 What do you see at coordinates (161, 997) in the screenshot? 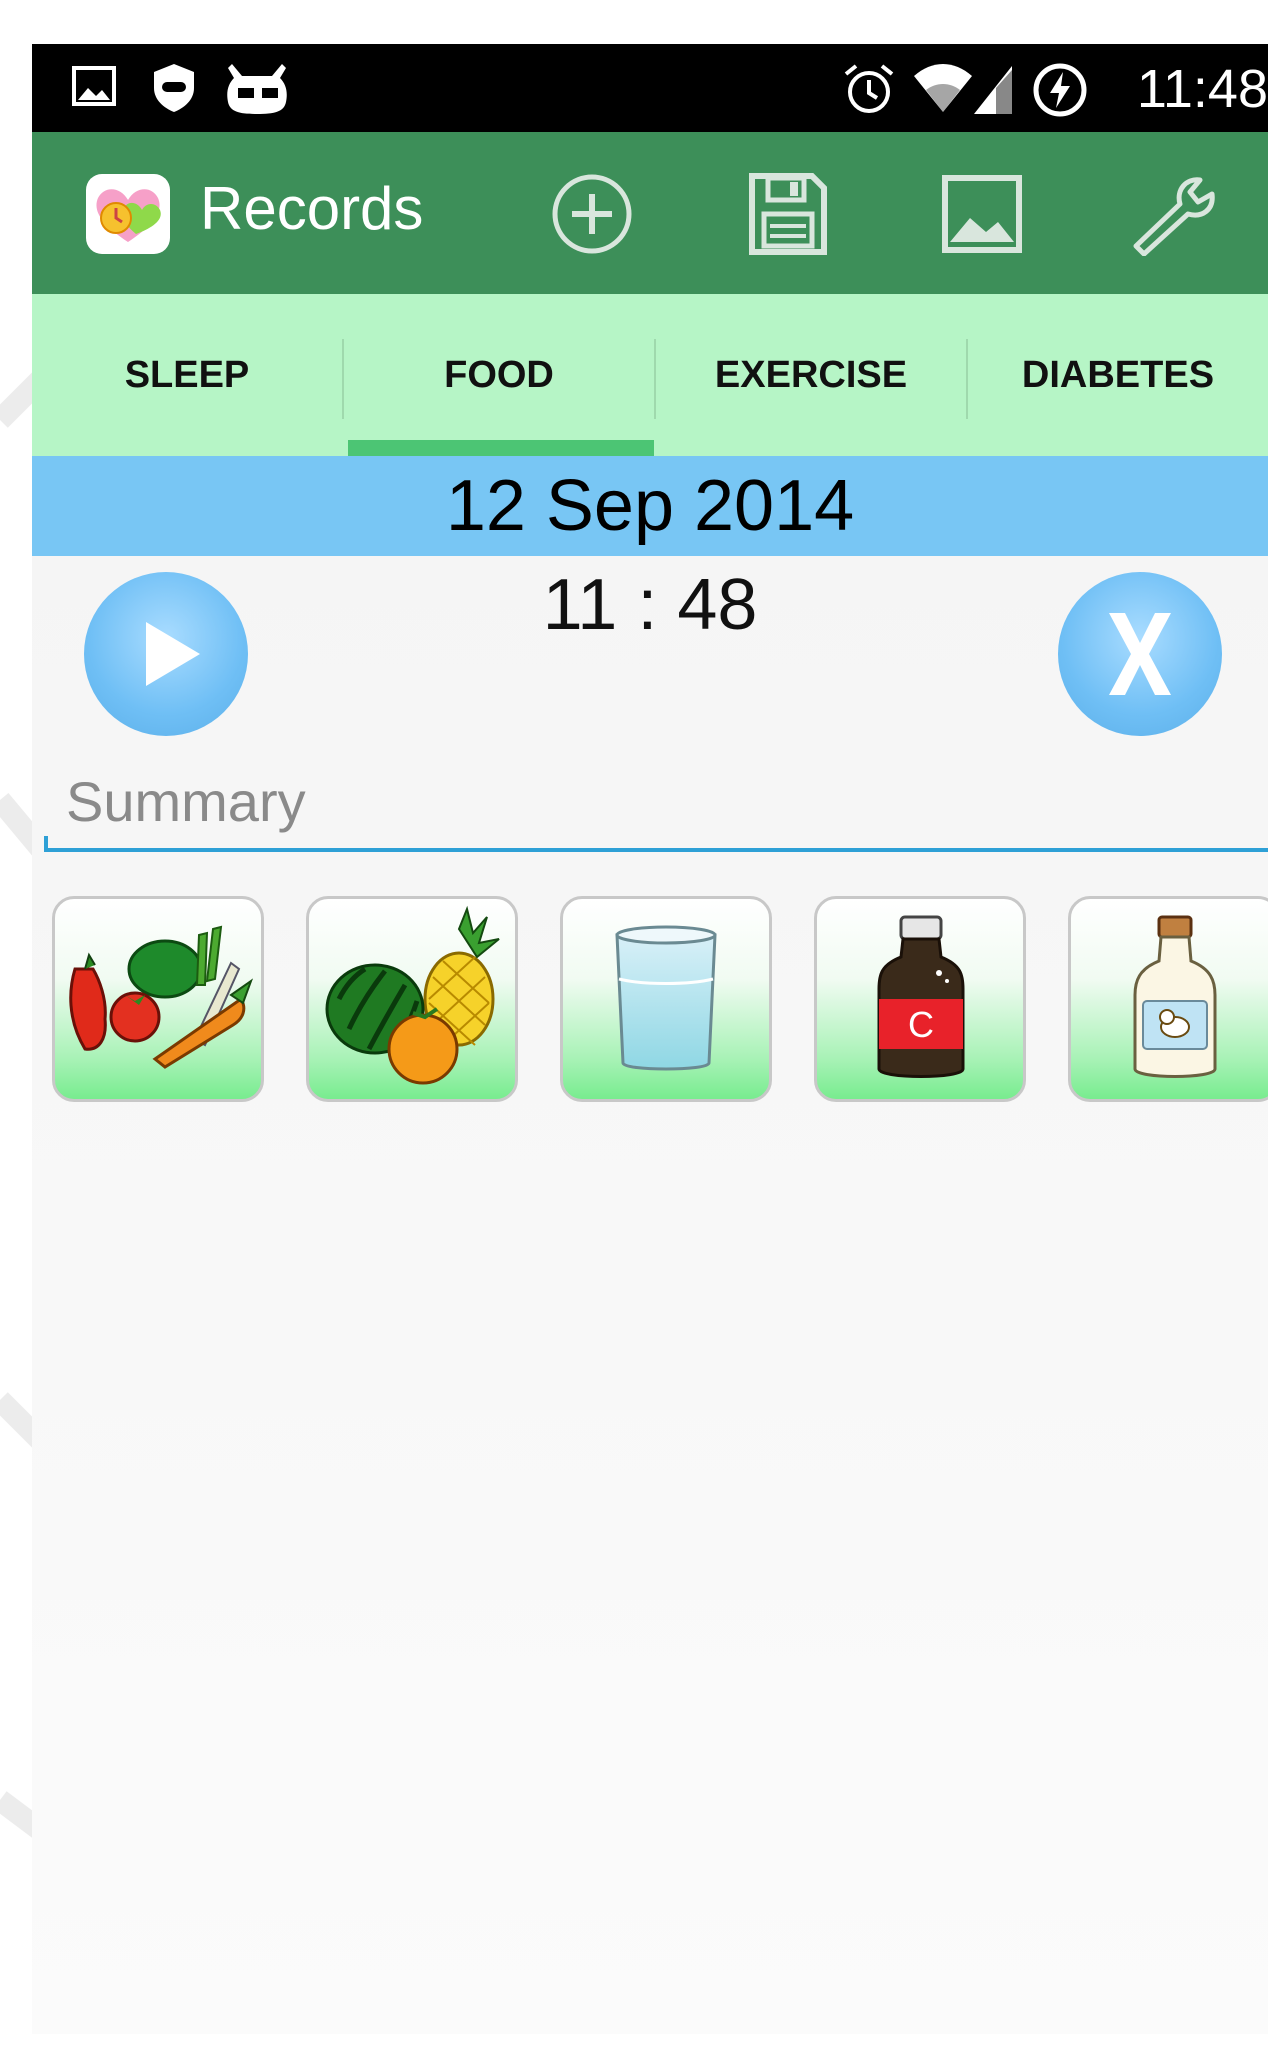
I see `vegetables-icon` at bounding box center [161, 997].